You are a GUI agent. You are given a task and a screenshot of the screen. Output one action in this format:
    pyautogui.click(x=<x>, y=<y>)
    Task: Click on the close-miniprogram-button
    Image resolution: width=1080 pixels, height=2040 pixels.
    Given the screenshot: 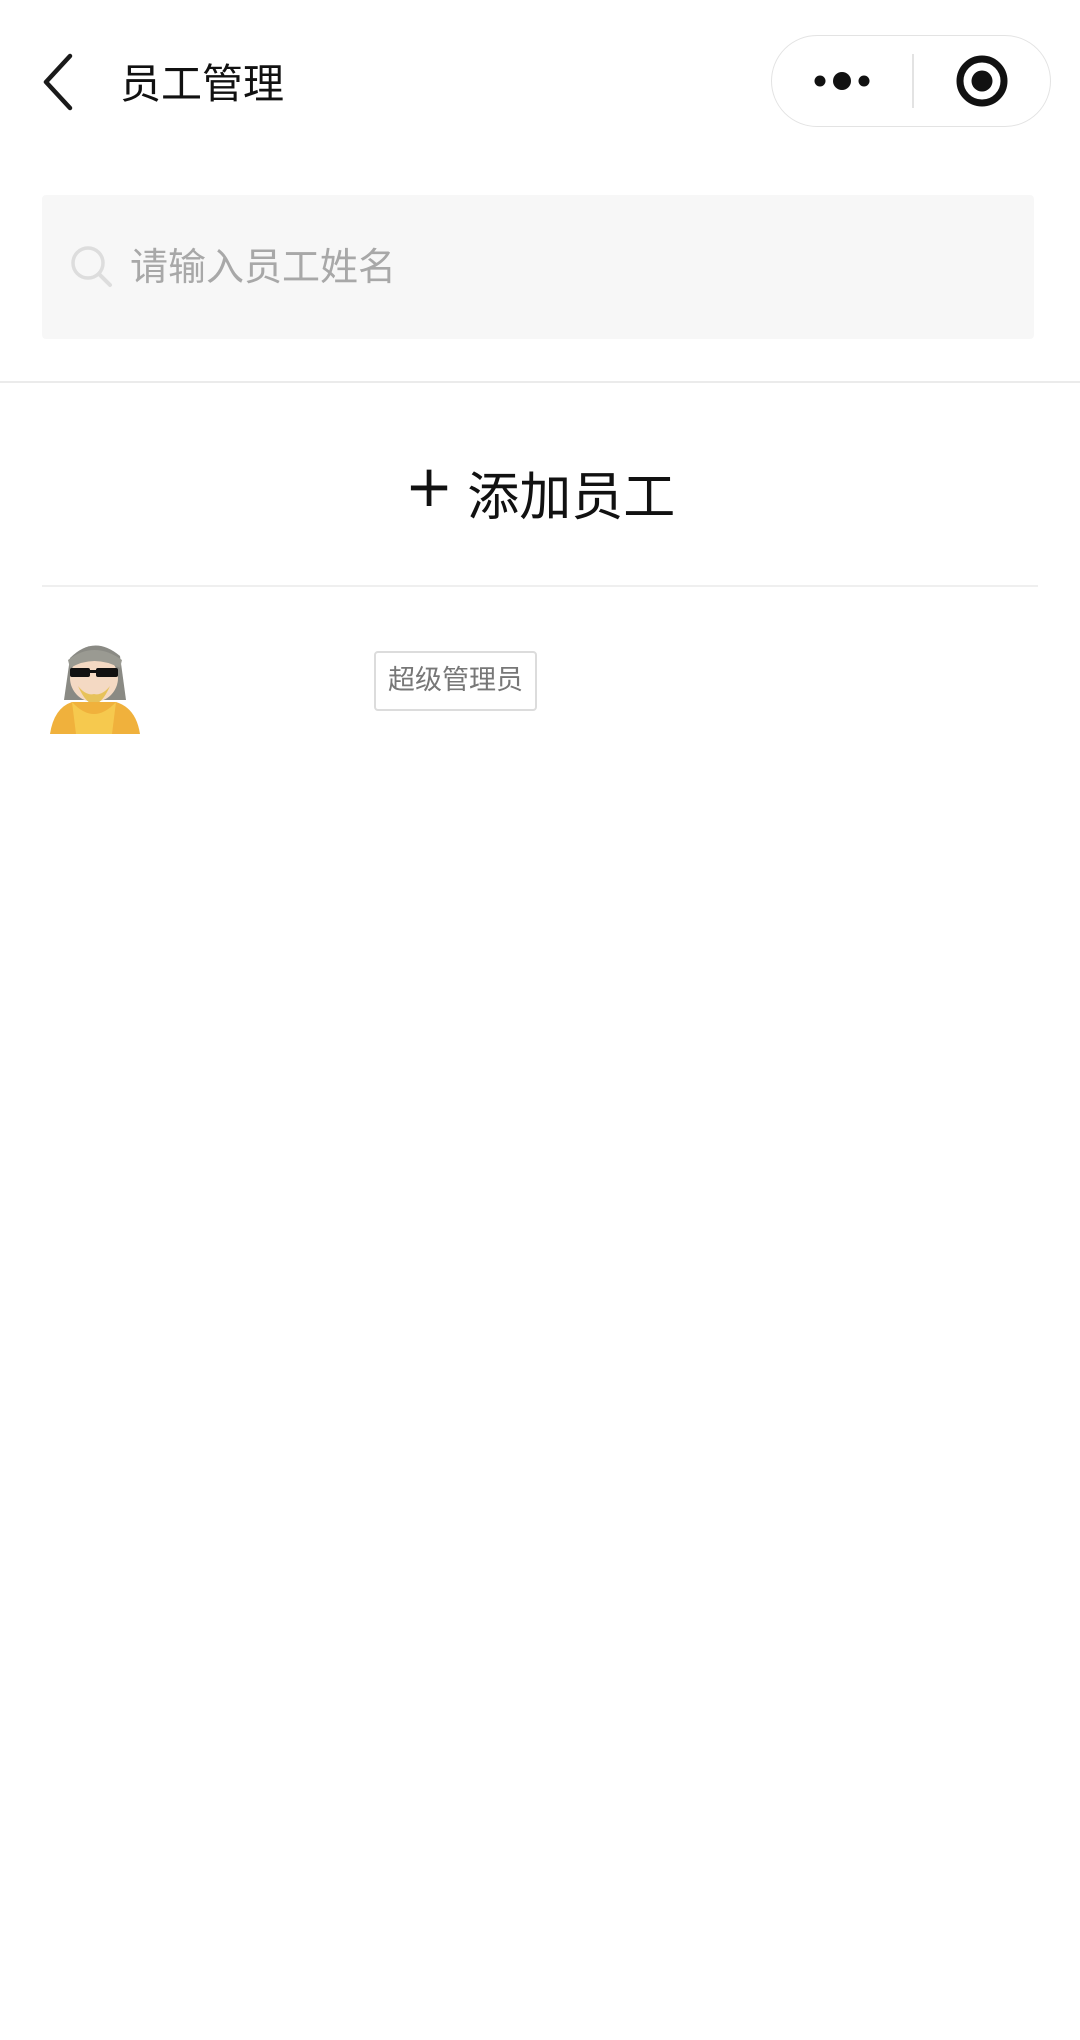 What is the action you would take?
    pyautogui.click(x=981, y=80)
    